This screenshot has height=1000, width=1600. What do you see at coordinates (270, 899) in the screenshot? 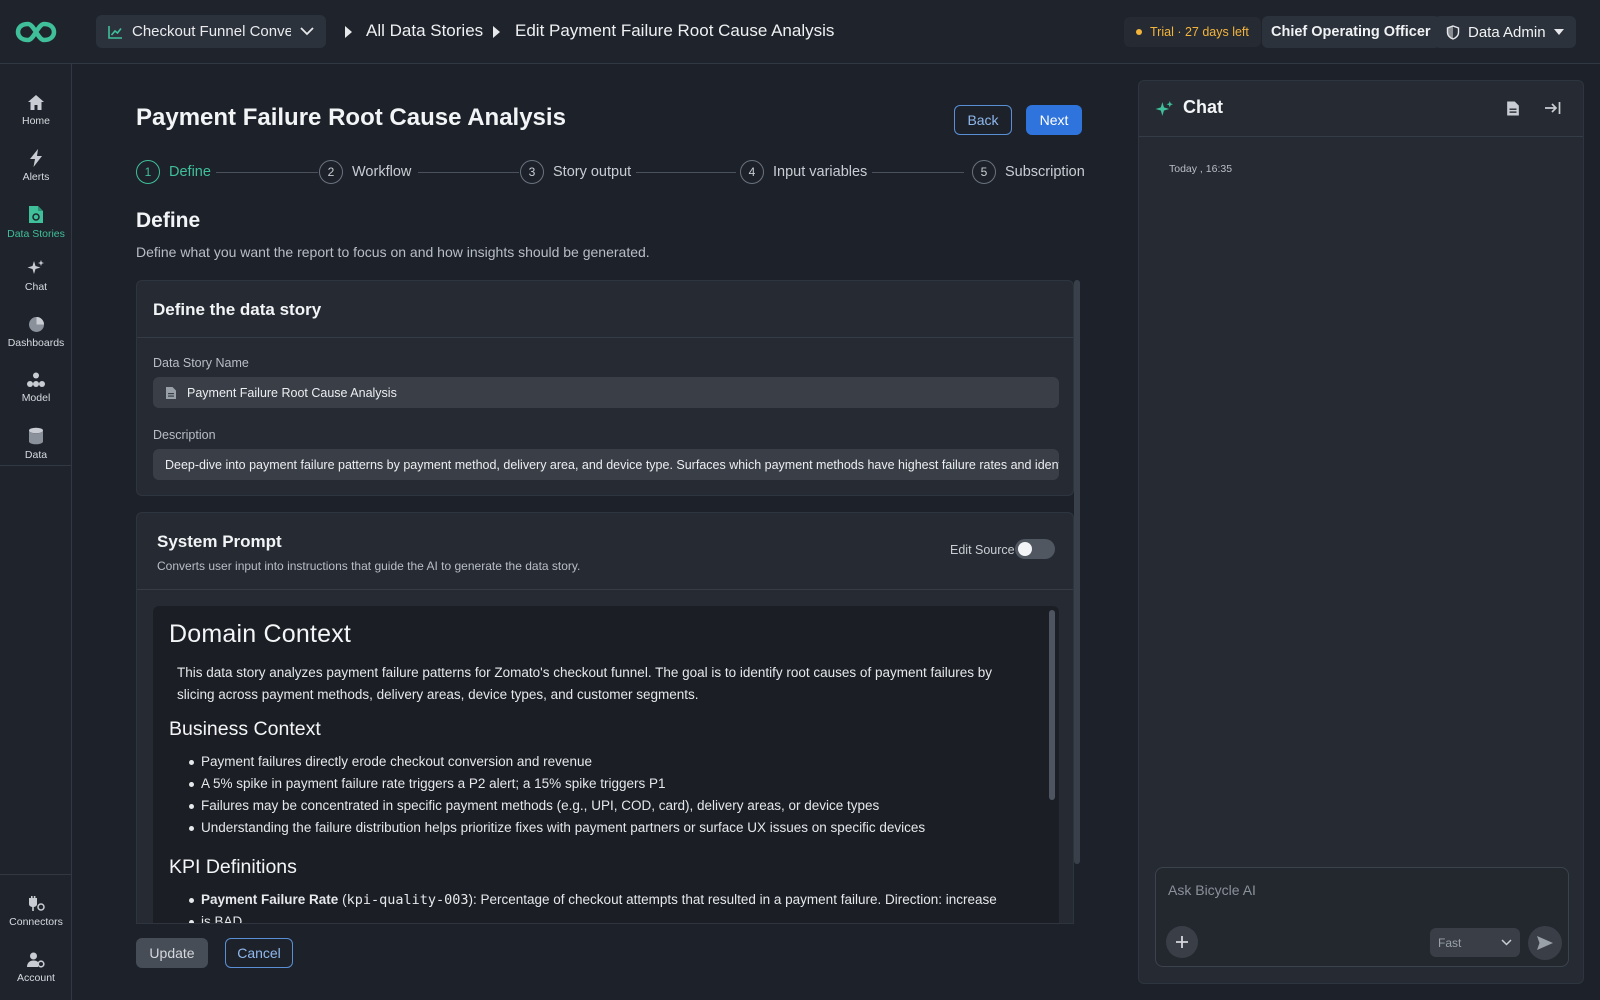
I see `kpi-name: Payment Failure Rate` at bounding box center [270, 899].